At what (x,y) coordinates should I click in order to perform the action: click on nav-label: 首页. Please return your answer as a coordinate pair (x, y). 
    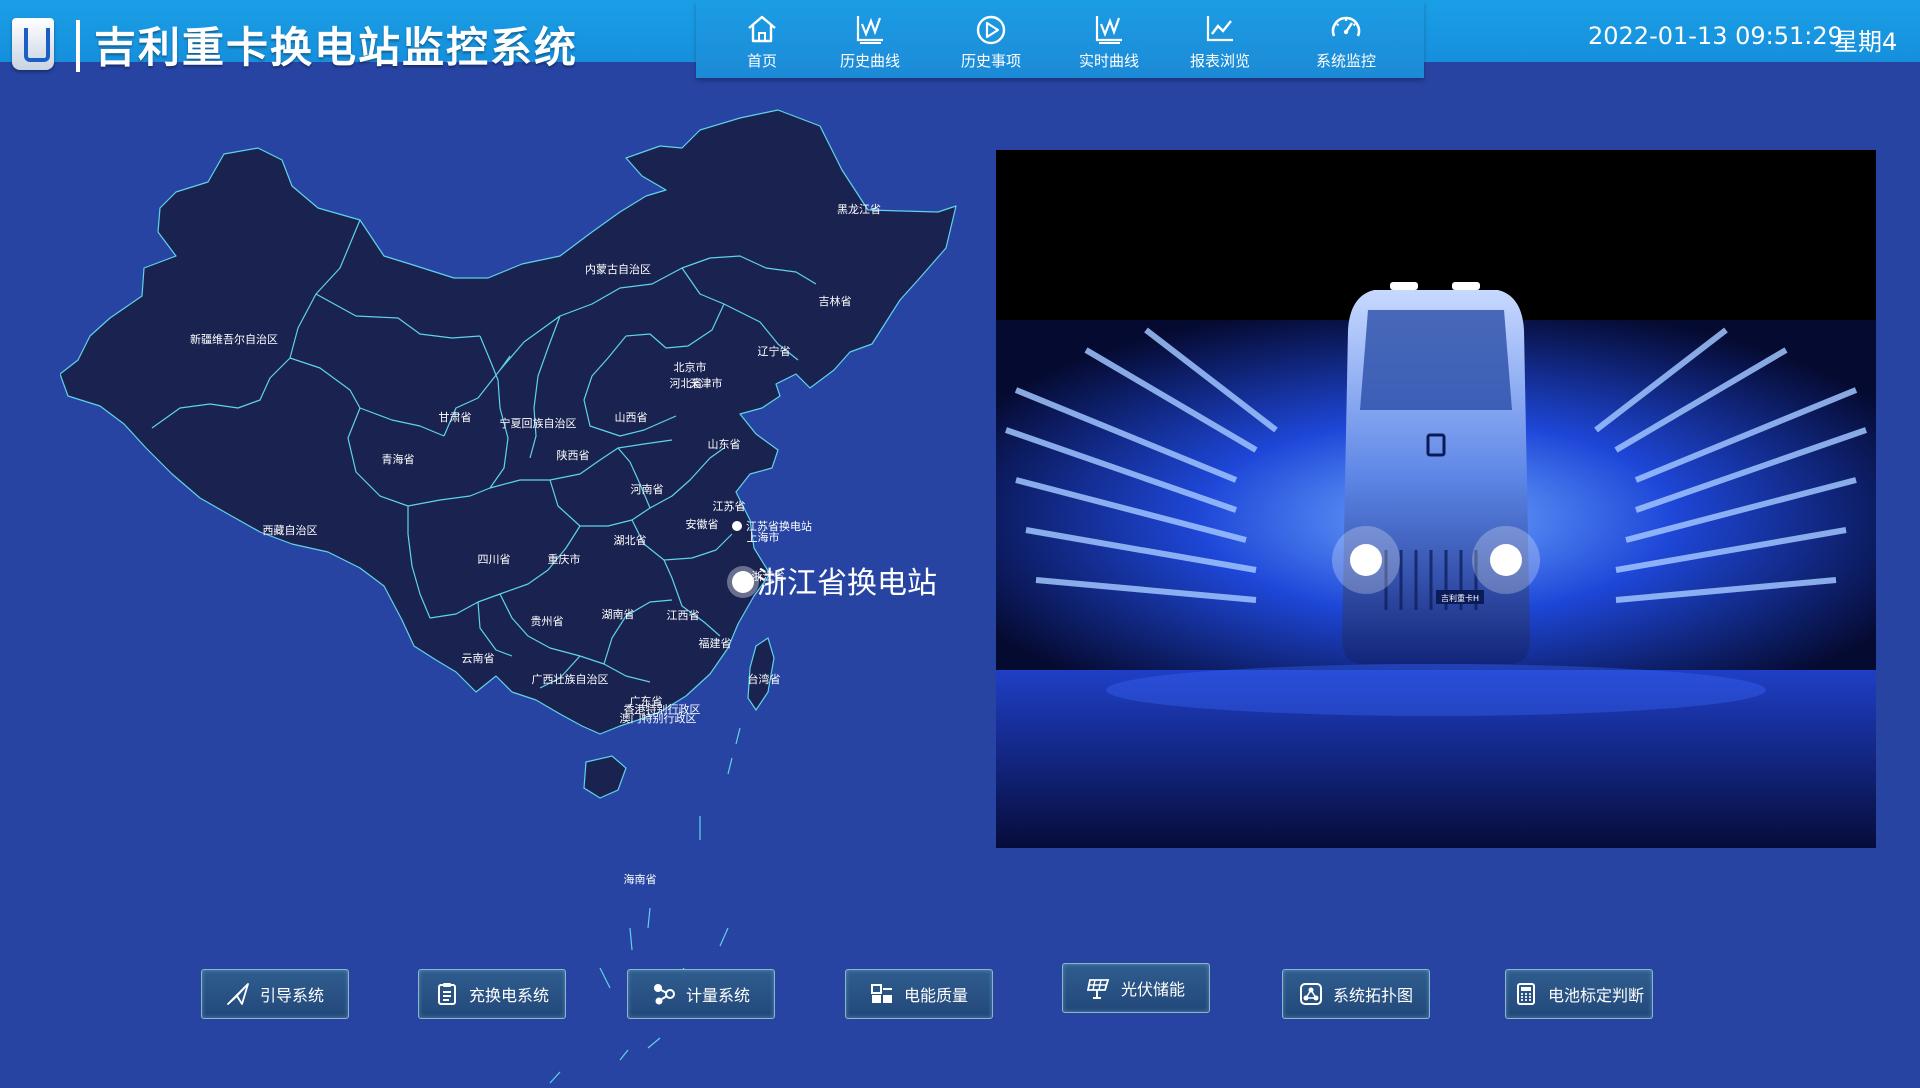
    Looking at the image, I should click on (761, 61).